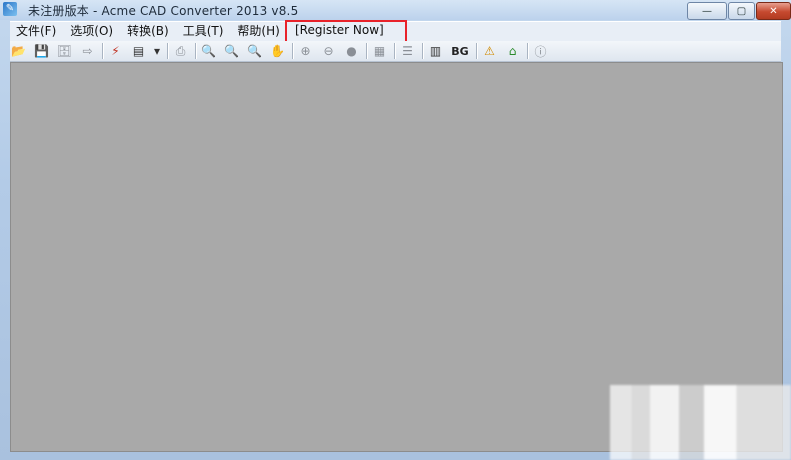 The width and height of the screenshot is (791, 460). Describe the element at coordinates (407, 51) in the screenshot. I see `layout-icon: ☰` at that location.